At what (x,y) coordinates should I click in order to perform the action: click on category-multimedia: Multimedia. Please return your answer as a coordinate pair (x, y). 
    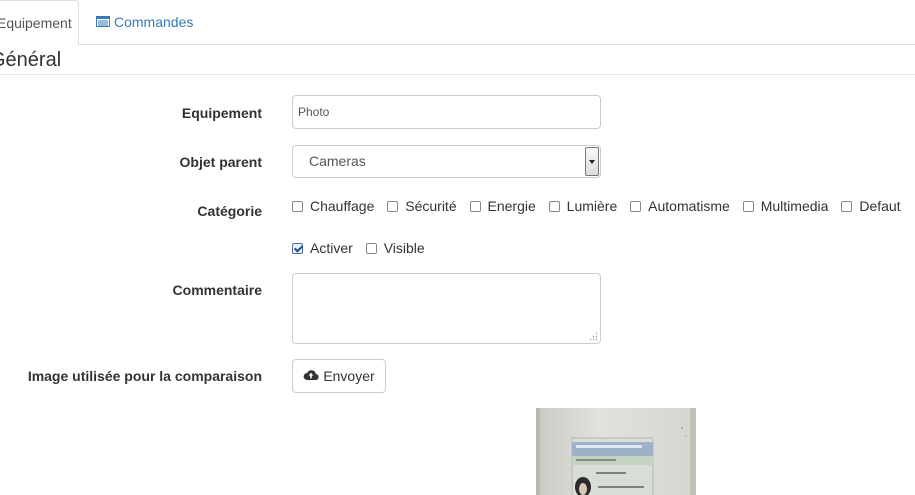
    Looking at the image, I should click on (785, 206).